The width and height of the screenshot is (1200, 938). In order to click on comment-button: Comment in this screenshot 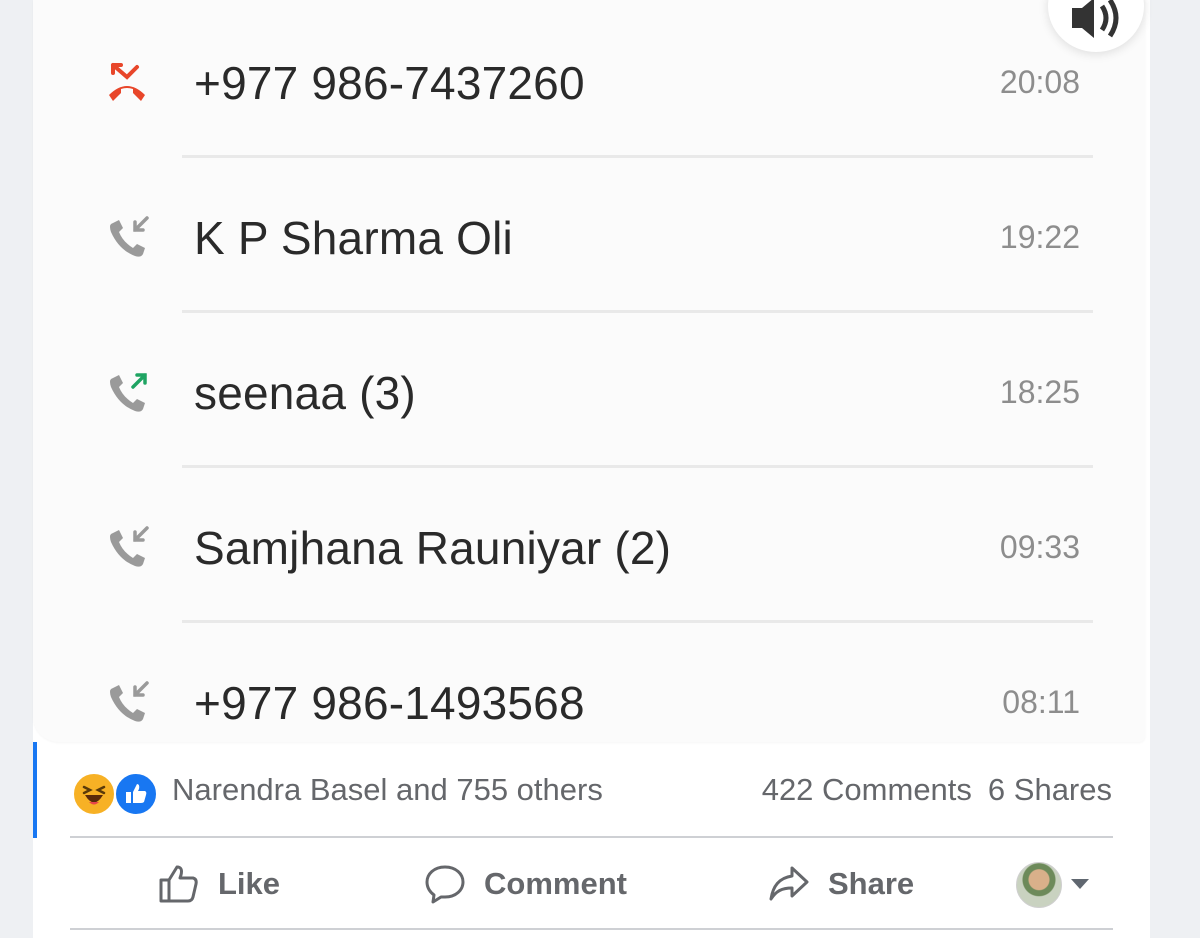, I will do `click(525, 884)`.